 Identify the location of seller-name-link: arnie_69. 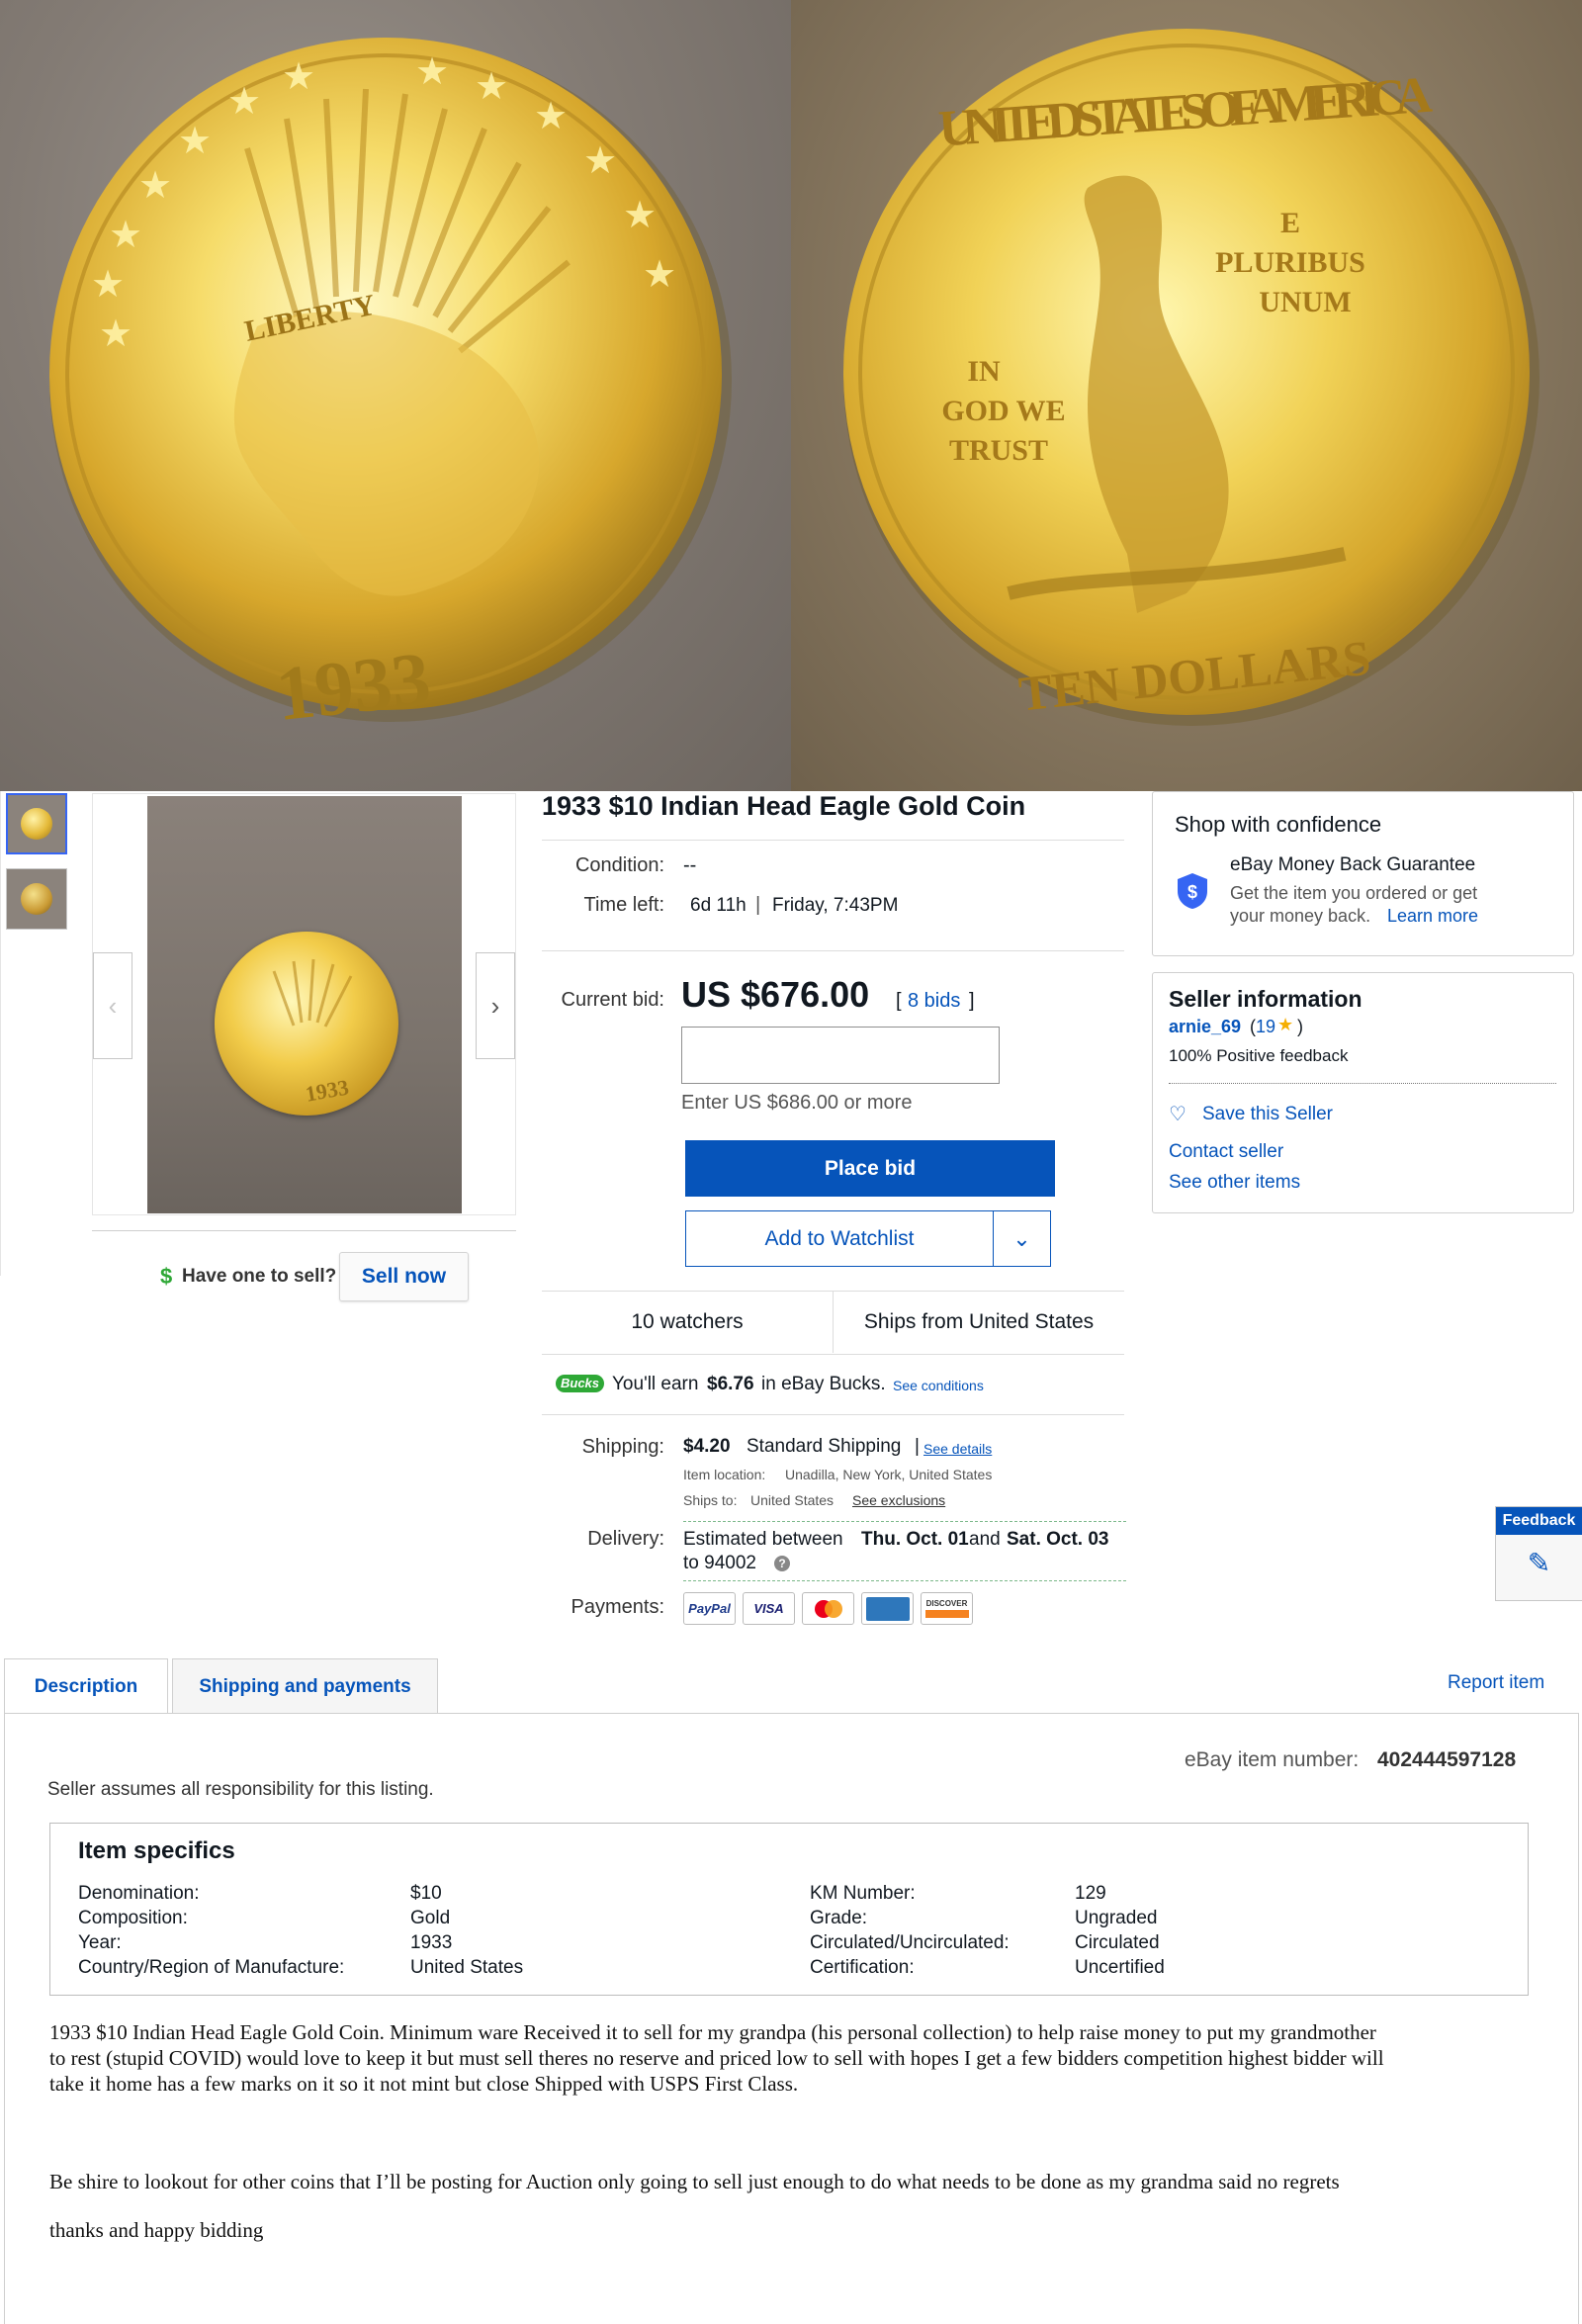
(1205, 1027).